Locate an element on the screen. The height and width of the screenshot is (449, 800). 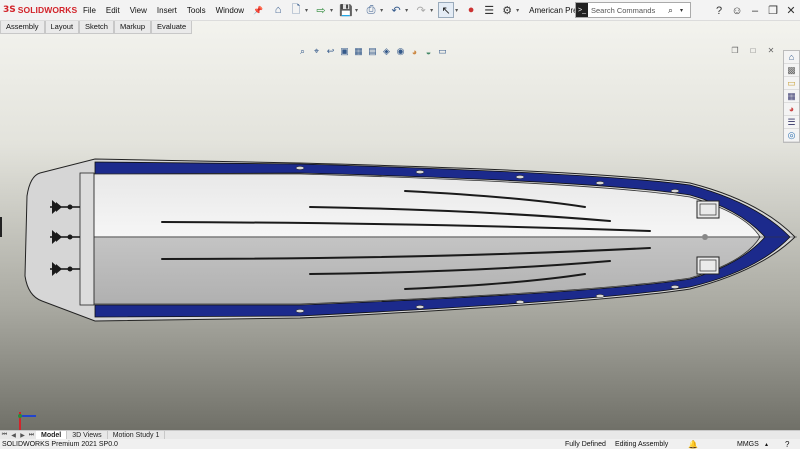
pin-icon: 📌 is located at coordinates (258, 10).